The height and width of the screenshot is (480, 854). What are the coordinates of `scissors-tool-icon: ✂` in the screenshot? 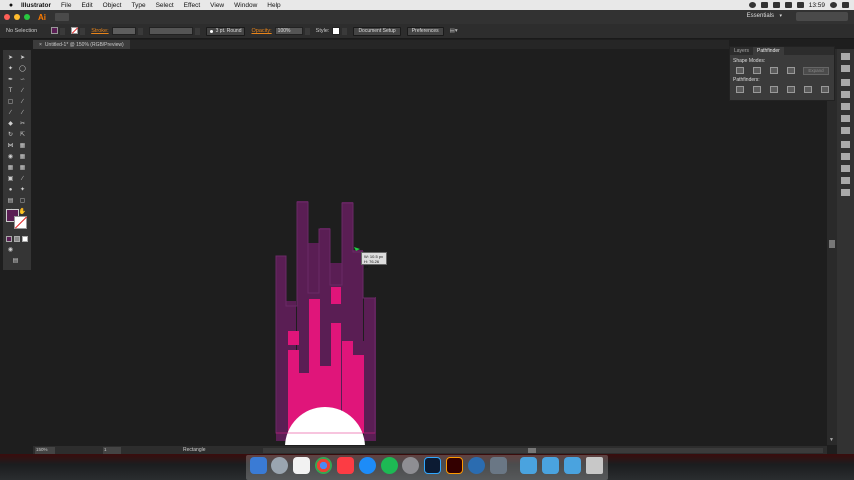 It's located at (22, 124).